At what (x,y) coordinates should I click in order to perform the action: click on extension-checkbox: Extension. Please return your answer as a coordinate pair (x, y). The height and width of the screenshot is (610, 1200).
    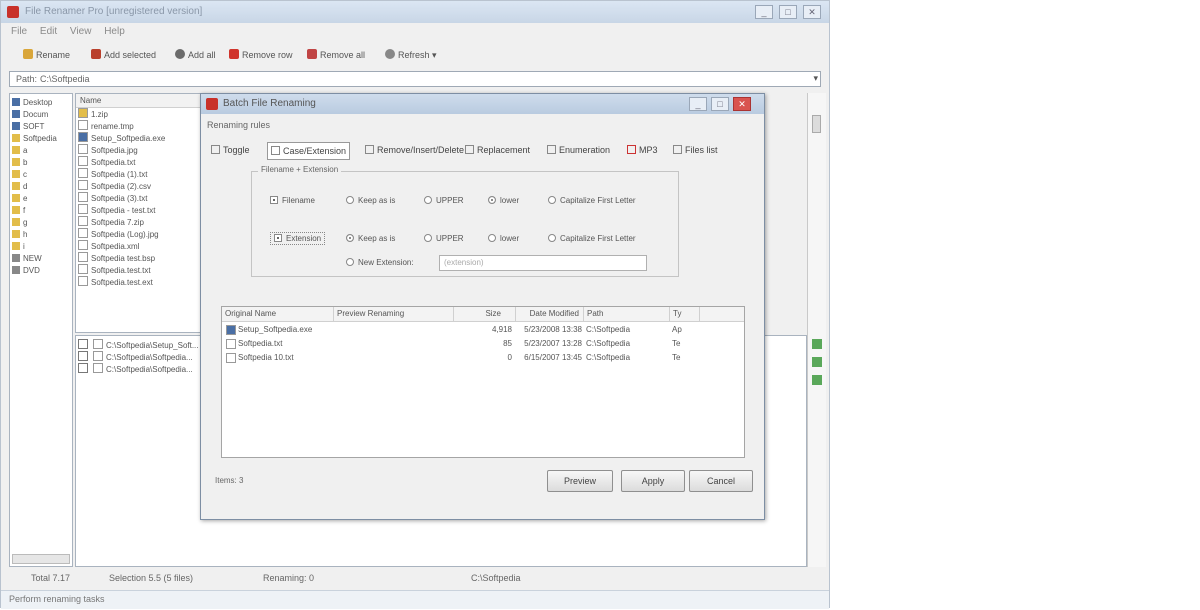
    Looking at the image, I should click on (298, 238).